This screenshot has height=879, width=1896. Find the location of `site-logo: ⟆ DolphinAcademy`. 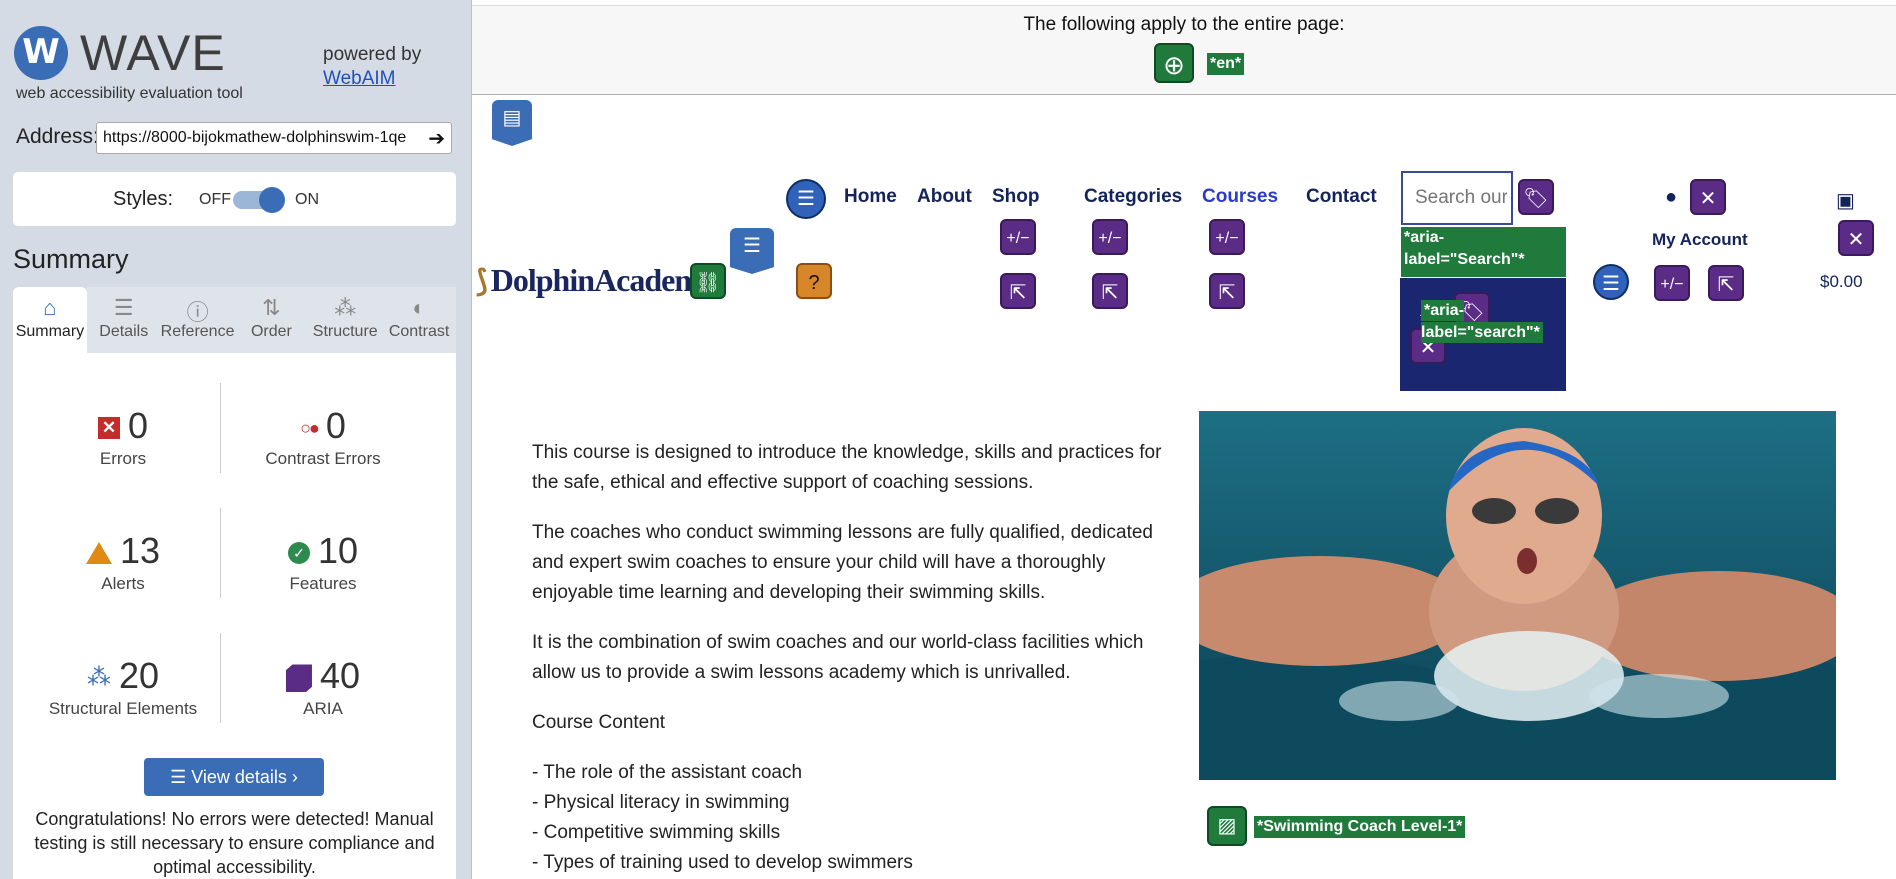

site-logo: ⟆ DolphinAcademy is located at coordinates (596, 280).